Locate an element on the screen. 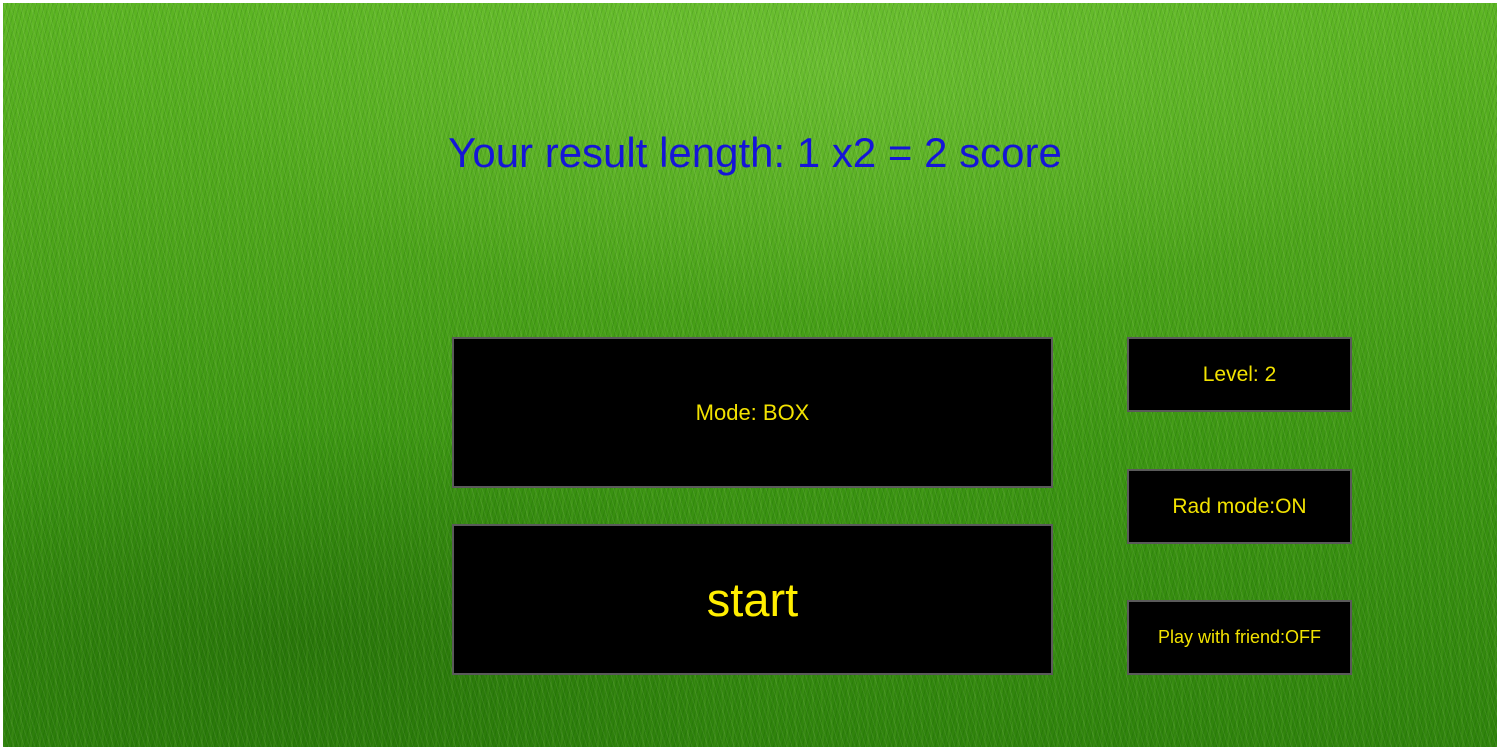  start-button-label: start is located at coordinates (752, 599).